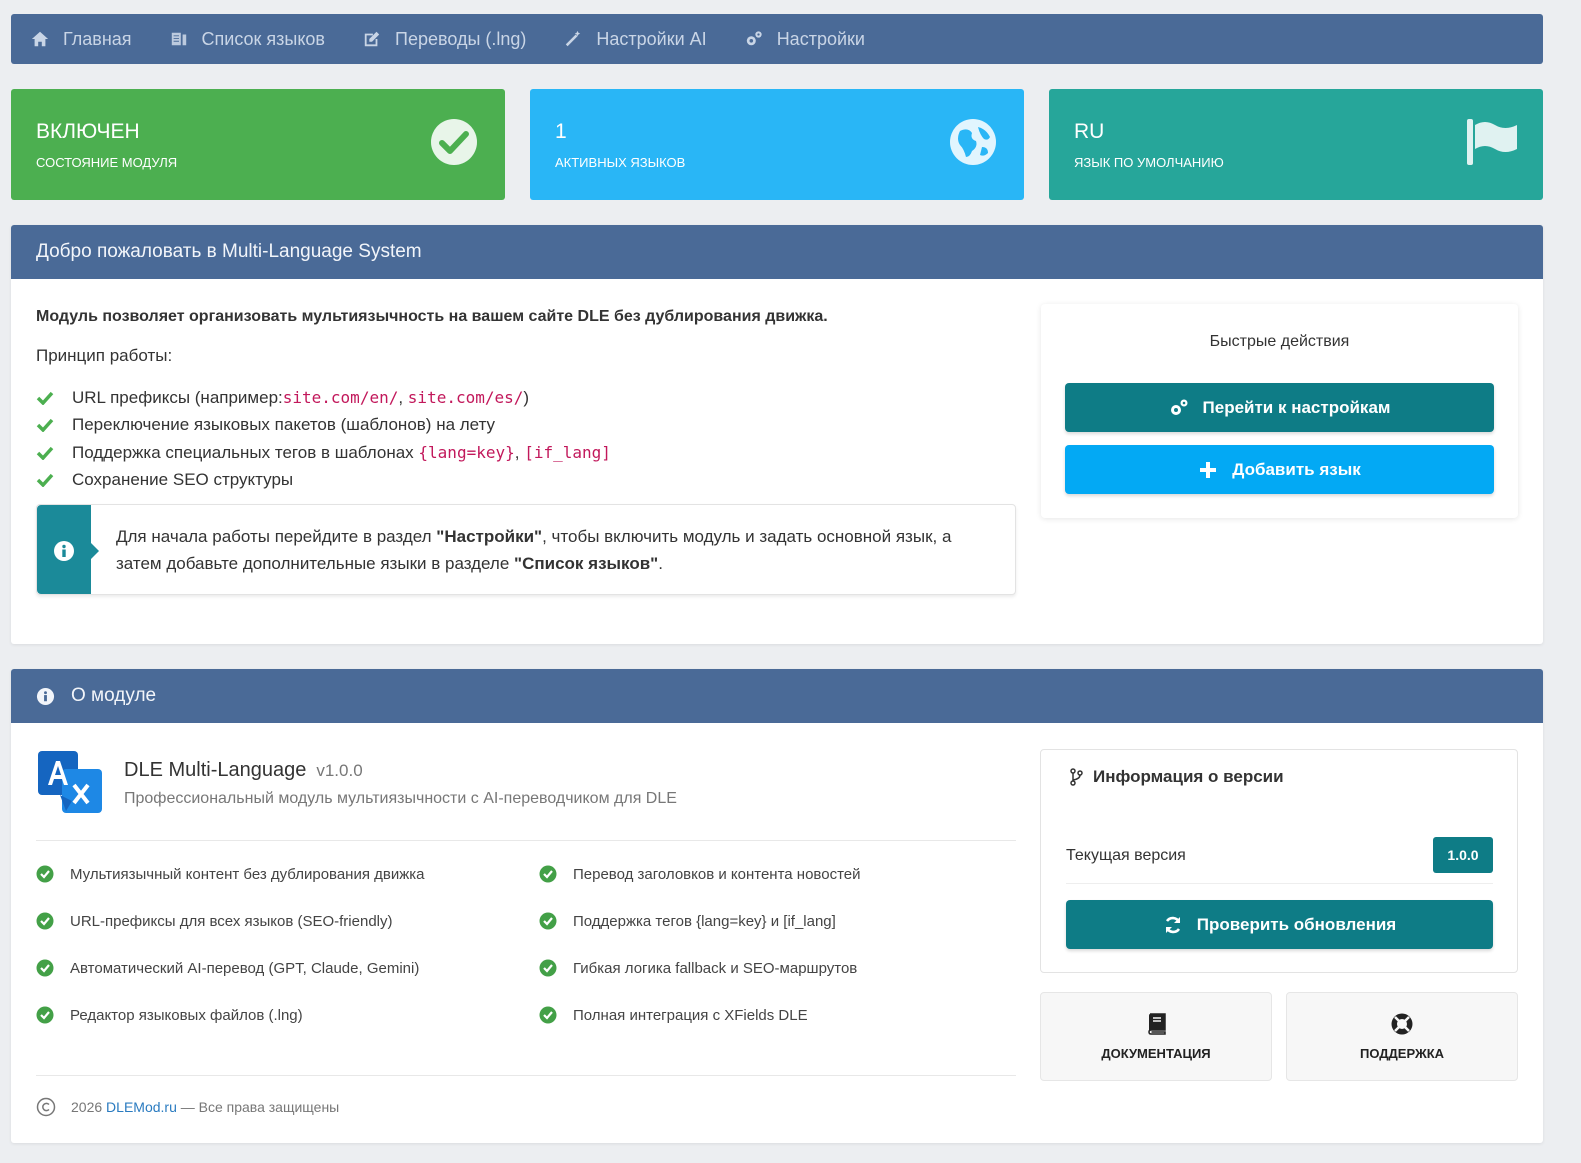  I want to click on life-ring-icon, so click(1402, 1024).